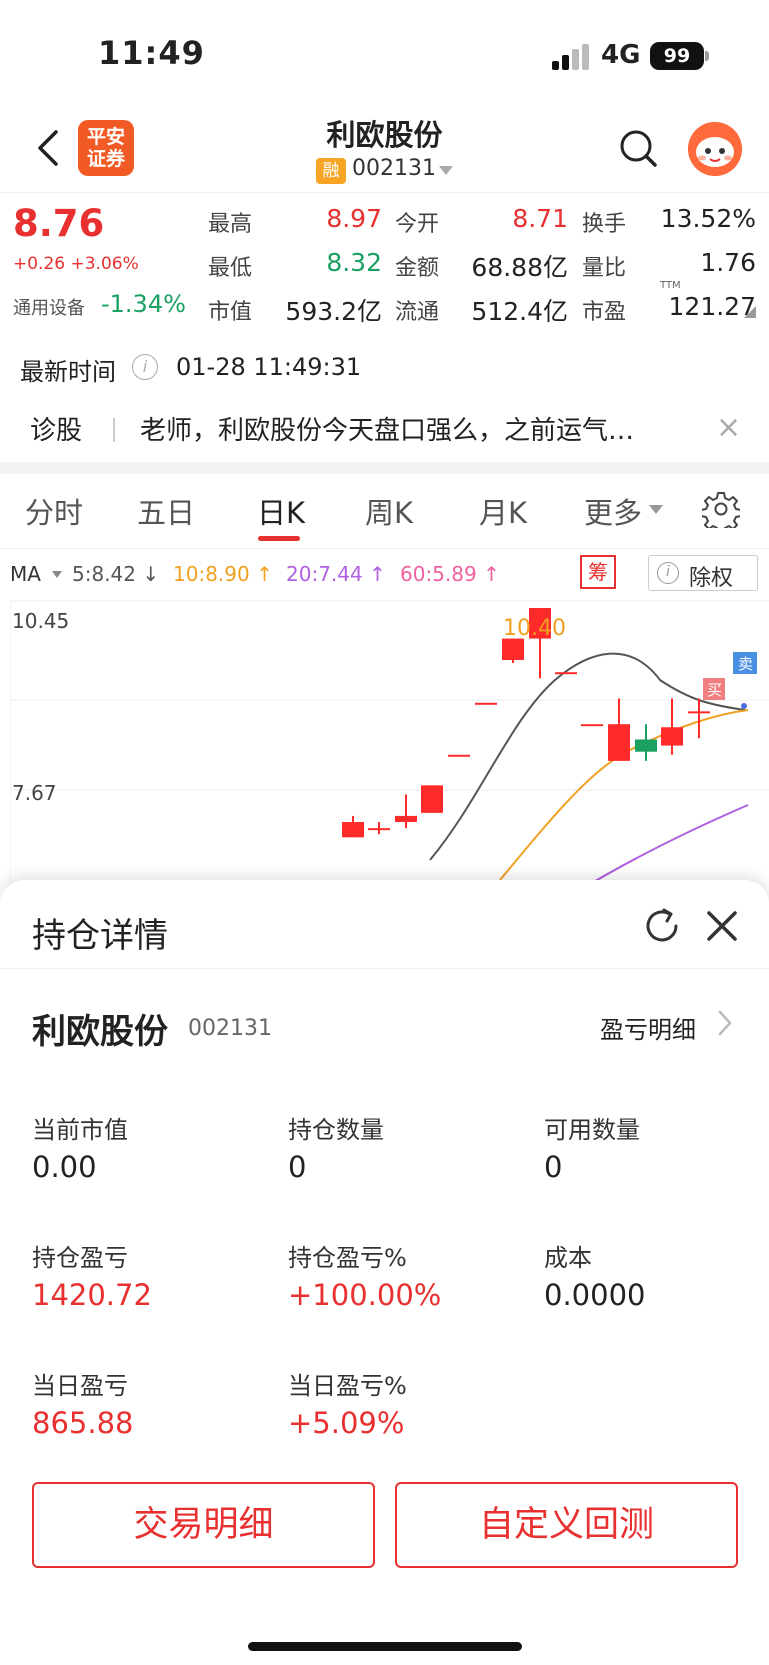  I want to click on tab-five-day: 五日, so click(166, 511).